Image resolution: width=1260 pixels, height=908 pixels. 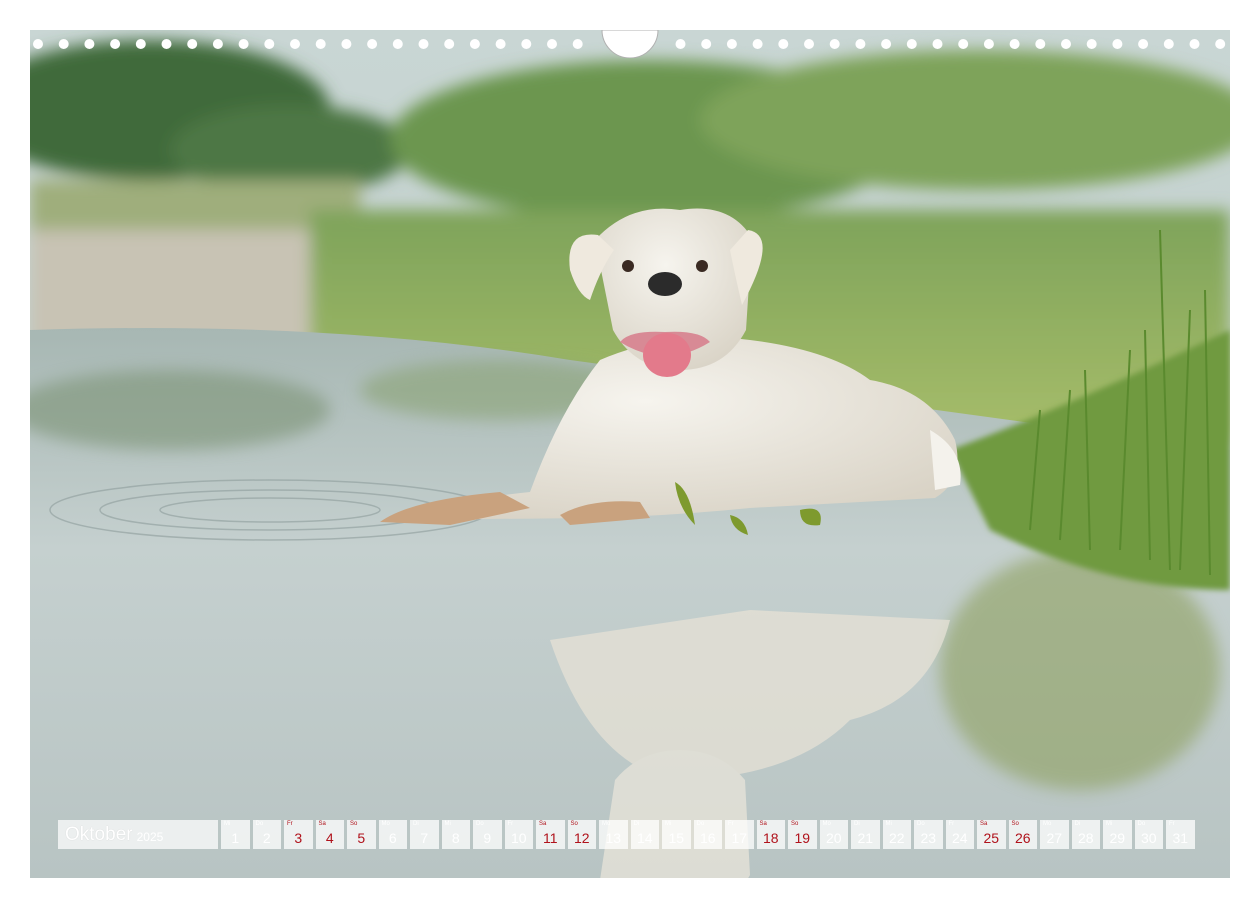 I want to click on day-cell: Di 7, so click(x=424, y=834).